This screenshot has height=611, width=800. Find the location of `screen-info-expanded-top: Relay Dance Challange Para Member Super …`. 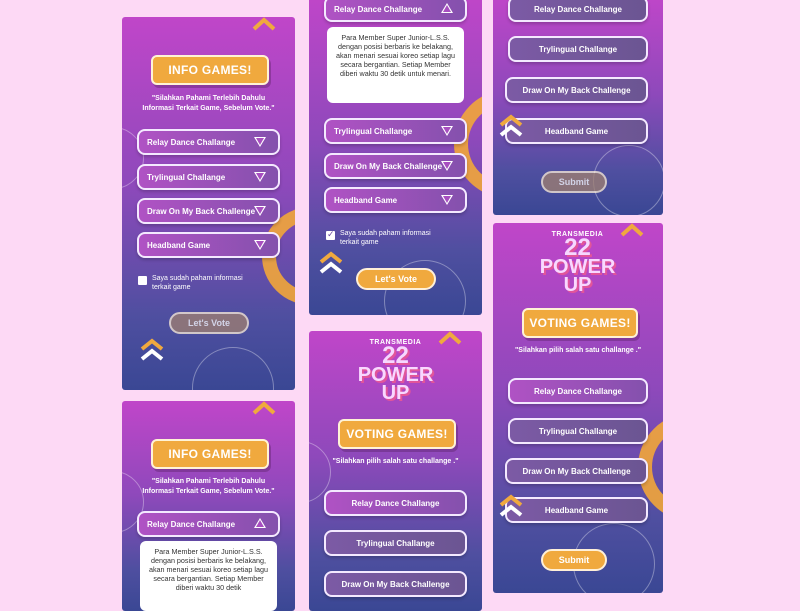

screen-info-expanded-top: Relay Dance Challange Para Member Super … is located at coordinates (395, 157).